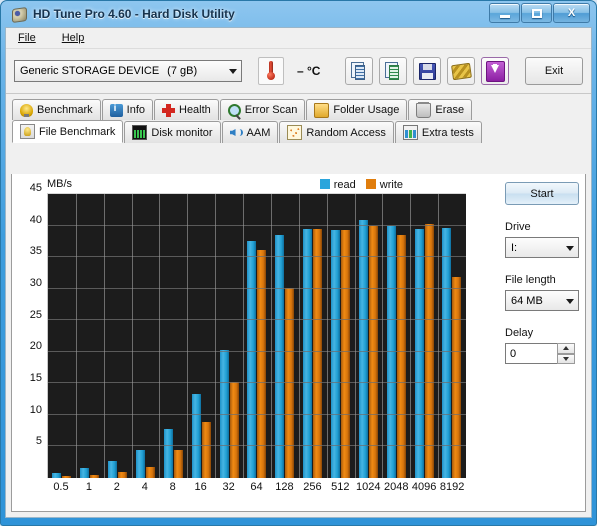 This screenshot has width=597, height=526. Describe the element at coordinates (32, 330) in the screenshot. I see `y-axis-labels: 5 10 15 20 25 30 35 40 45` at that location.